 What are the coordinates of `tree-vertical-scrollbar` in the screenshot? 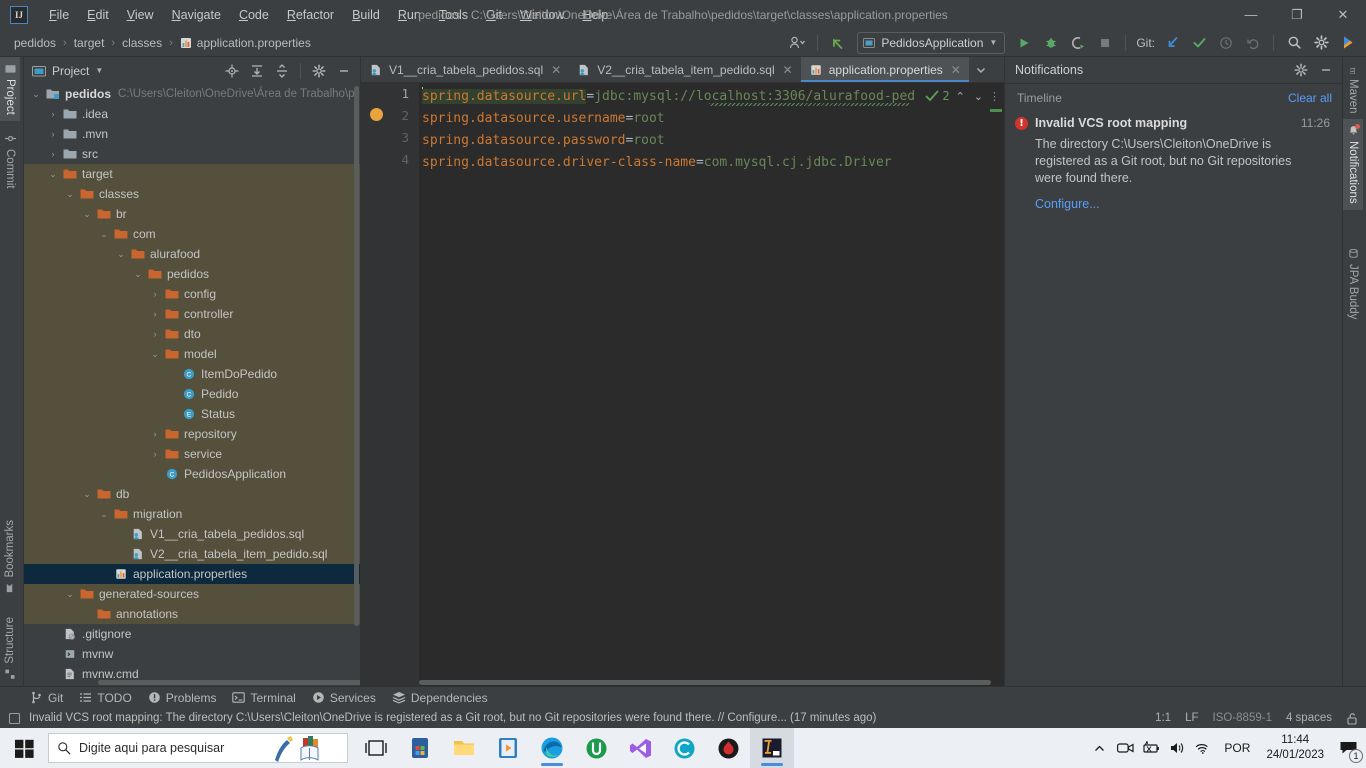 It's located at (356, 356).